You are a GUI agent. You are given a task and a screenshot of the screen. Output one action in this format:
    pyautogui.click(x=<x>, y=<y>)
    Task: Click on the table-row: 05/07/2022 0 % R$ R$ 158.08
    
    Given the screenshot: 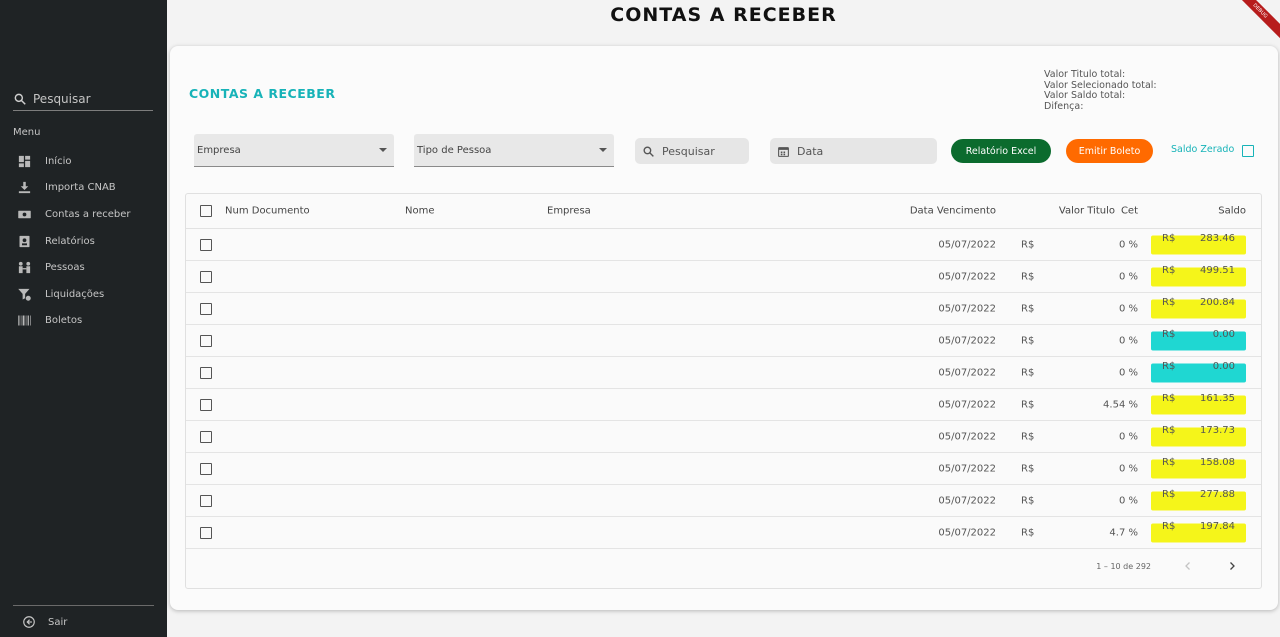 What is the action you would take?
    pyautogui.click(x=723, y=469)
    